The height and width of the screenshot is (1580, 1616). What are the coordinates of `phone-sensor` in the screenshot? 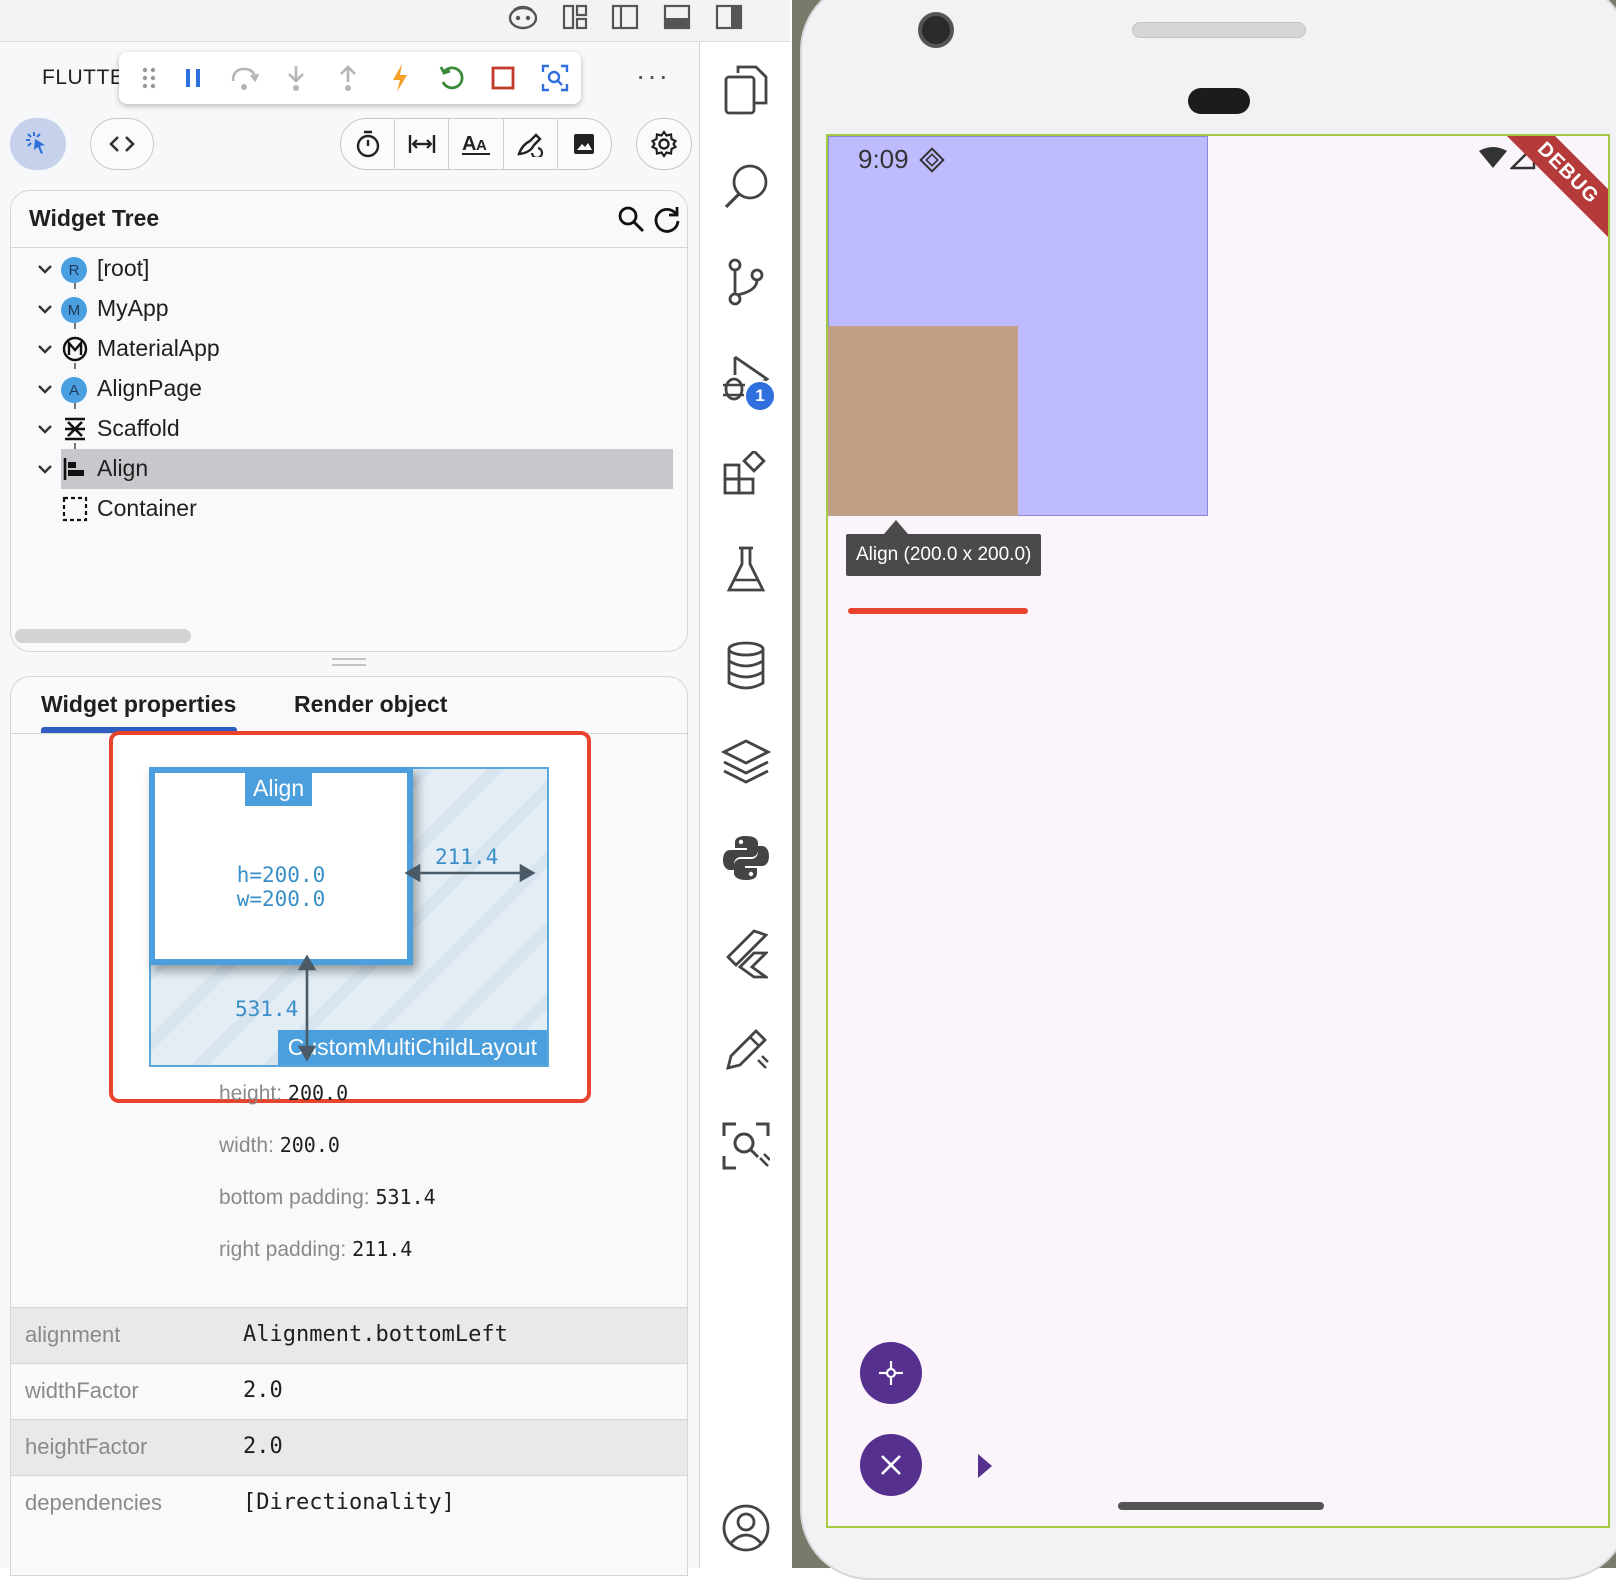 It's located at (1219, 101).